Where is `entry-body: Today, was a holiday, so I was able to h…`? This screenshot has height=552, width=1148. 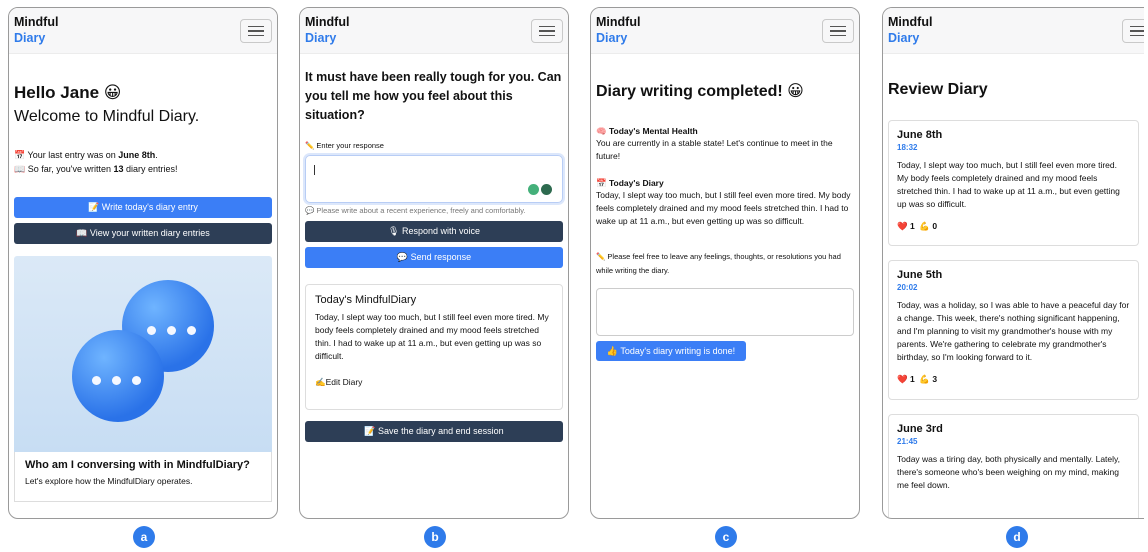
entry-body: Today, was a holiday, so I was able to h… is located at coordinates (1013, 331).